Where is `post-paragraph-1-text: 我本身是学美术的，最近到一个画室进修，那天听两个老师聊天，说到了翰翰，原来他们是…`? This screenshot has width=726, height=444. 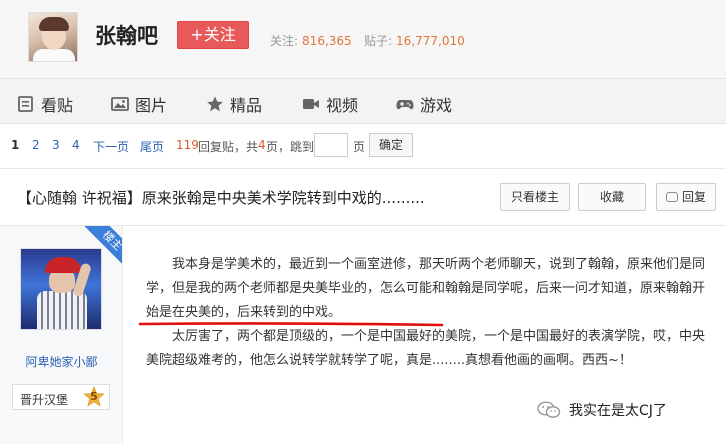
post-paragraph-1-text: 我本身是学美术的，最近到一个画室进修，那天听两个老师聊天，说到了翰翰，原来他们是… is located at coordinates (426, 276).